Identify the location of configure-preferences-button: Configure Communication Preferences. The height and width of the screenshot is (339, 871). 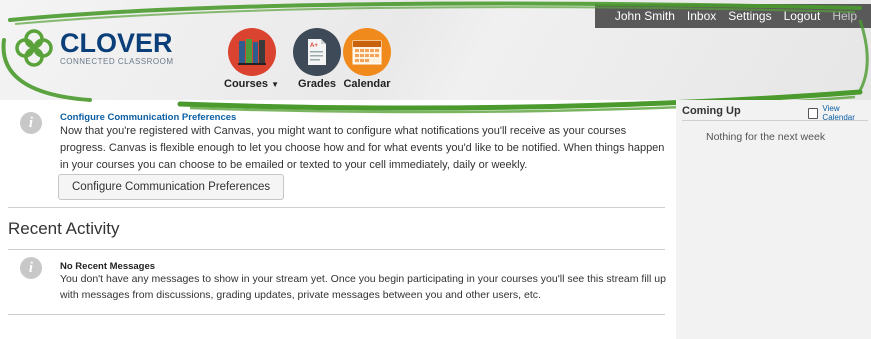
(171, 187).